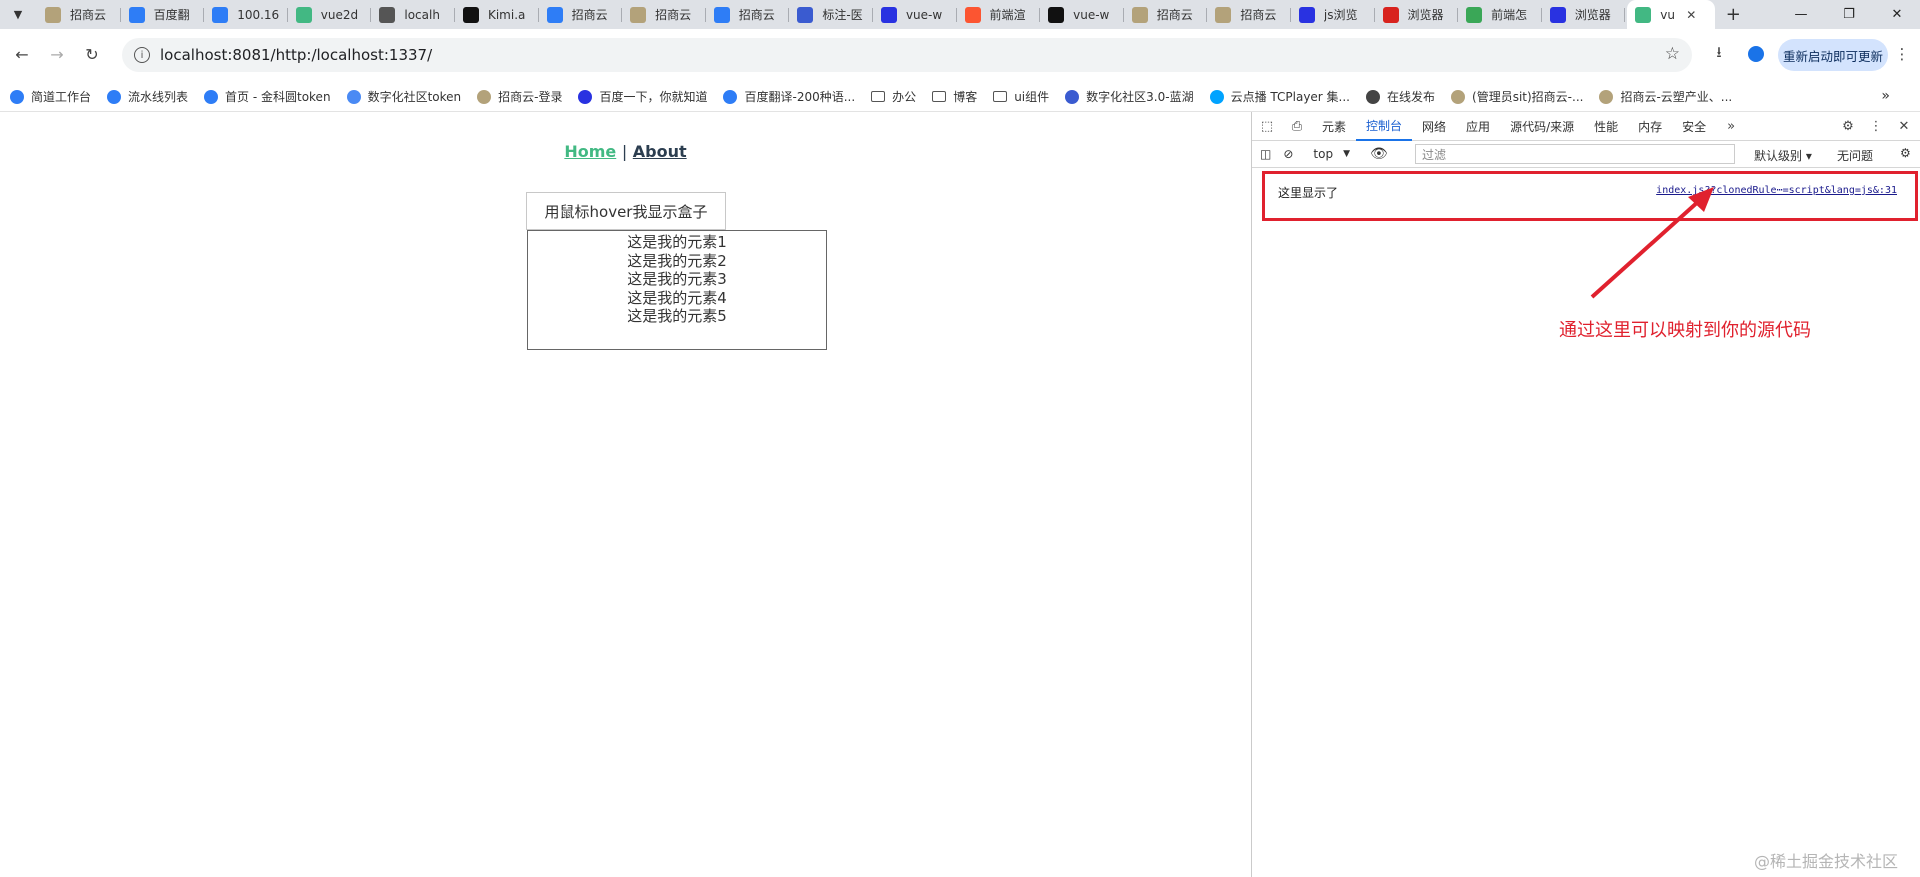 This screenshot has height=877, width=1920. I want to click on caret-down-icon: ▼, so click(1346, 154).